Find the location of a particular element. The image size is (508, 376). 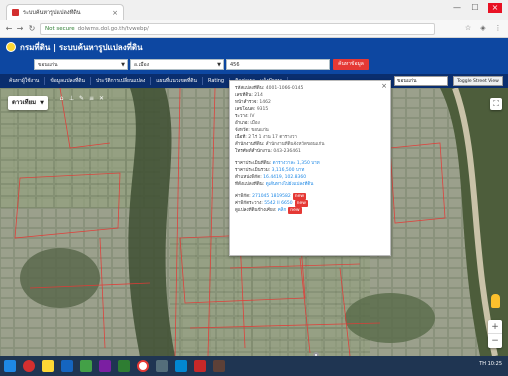

chrome-icon is located at coordinates (143, 366).